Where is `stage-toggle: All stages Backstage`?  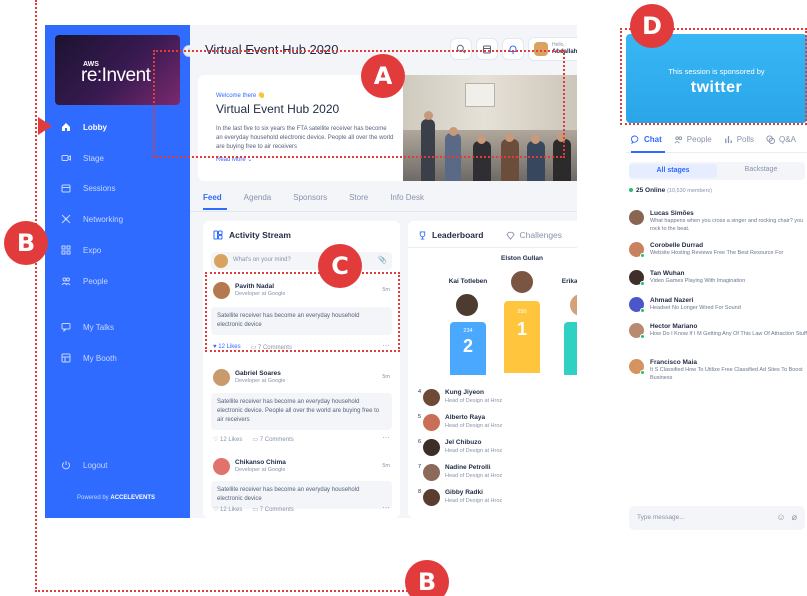 stage-toggle: All stages Backstage is located at coordinates (717, 171).